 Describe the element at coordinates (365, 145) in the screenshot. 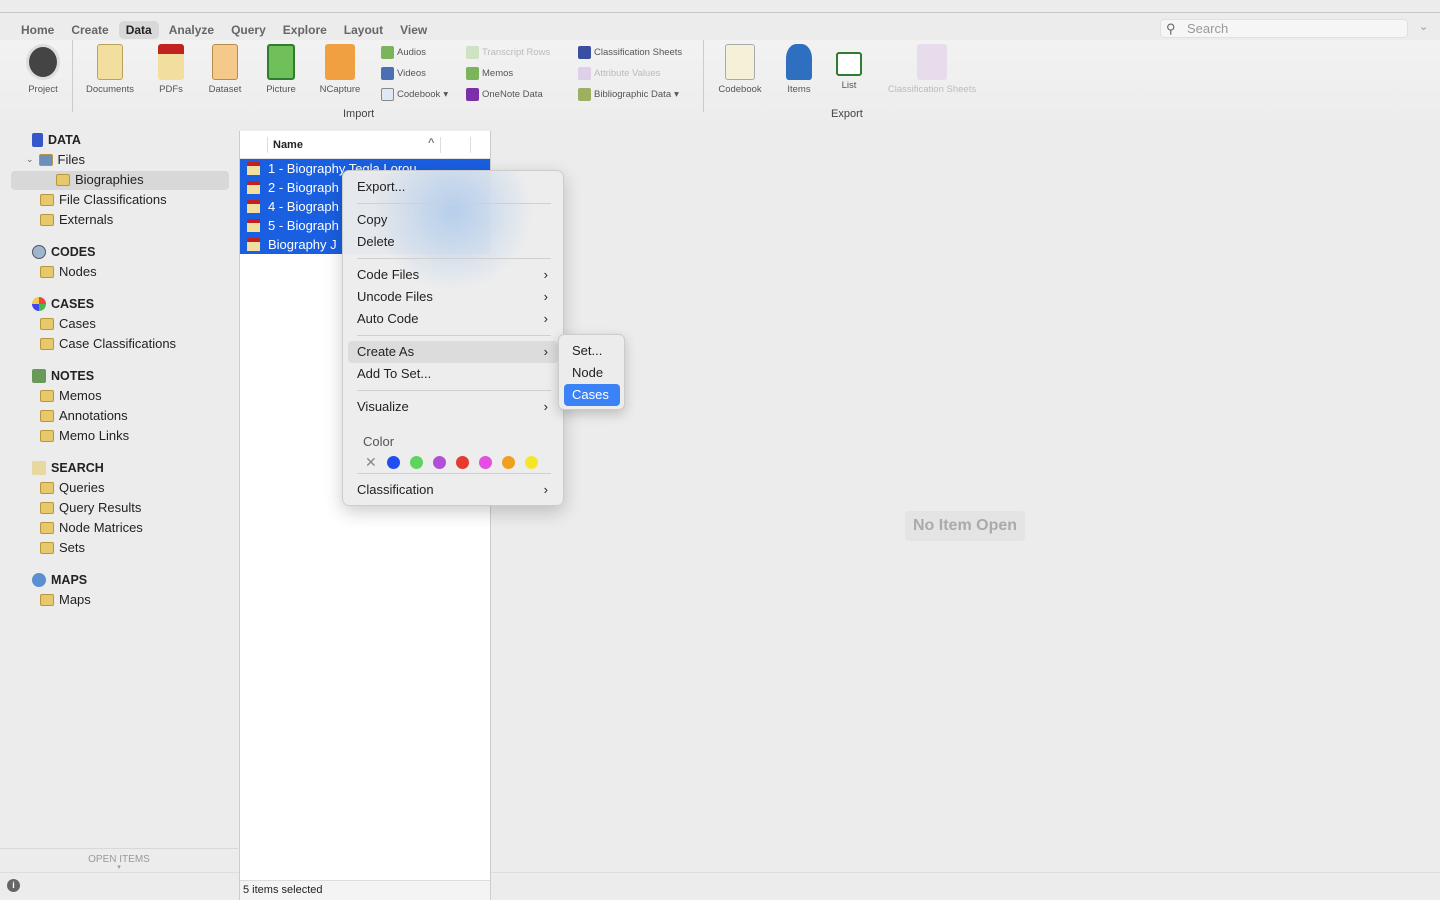

I see `column-header-name: Name ^` at that location.